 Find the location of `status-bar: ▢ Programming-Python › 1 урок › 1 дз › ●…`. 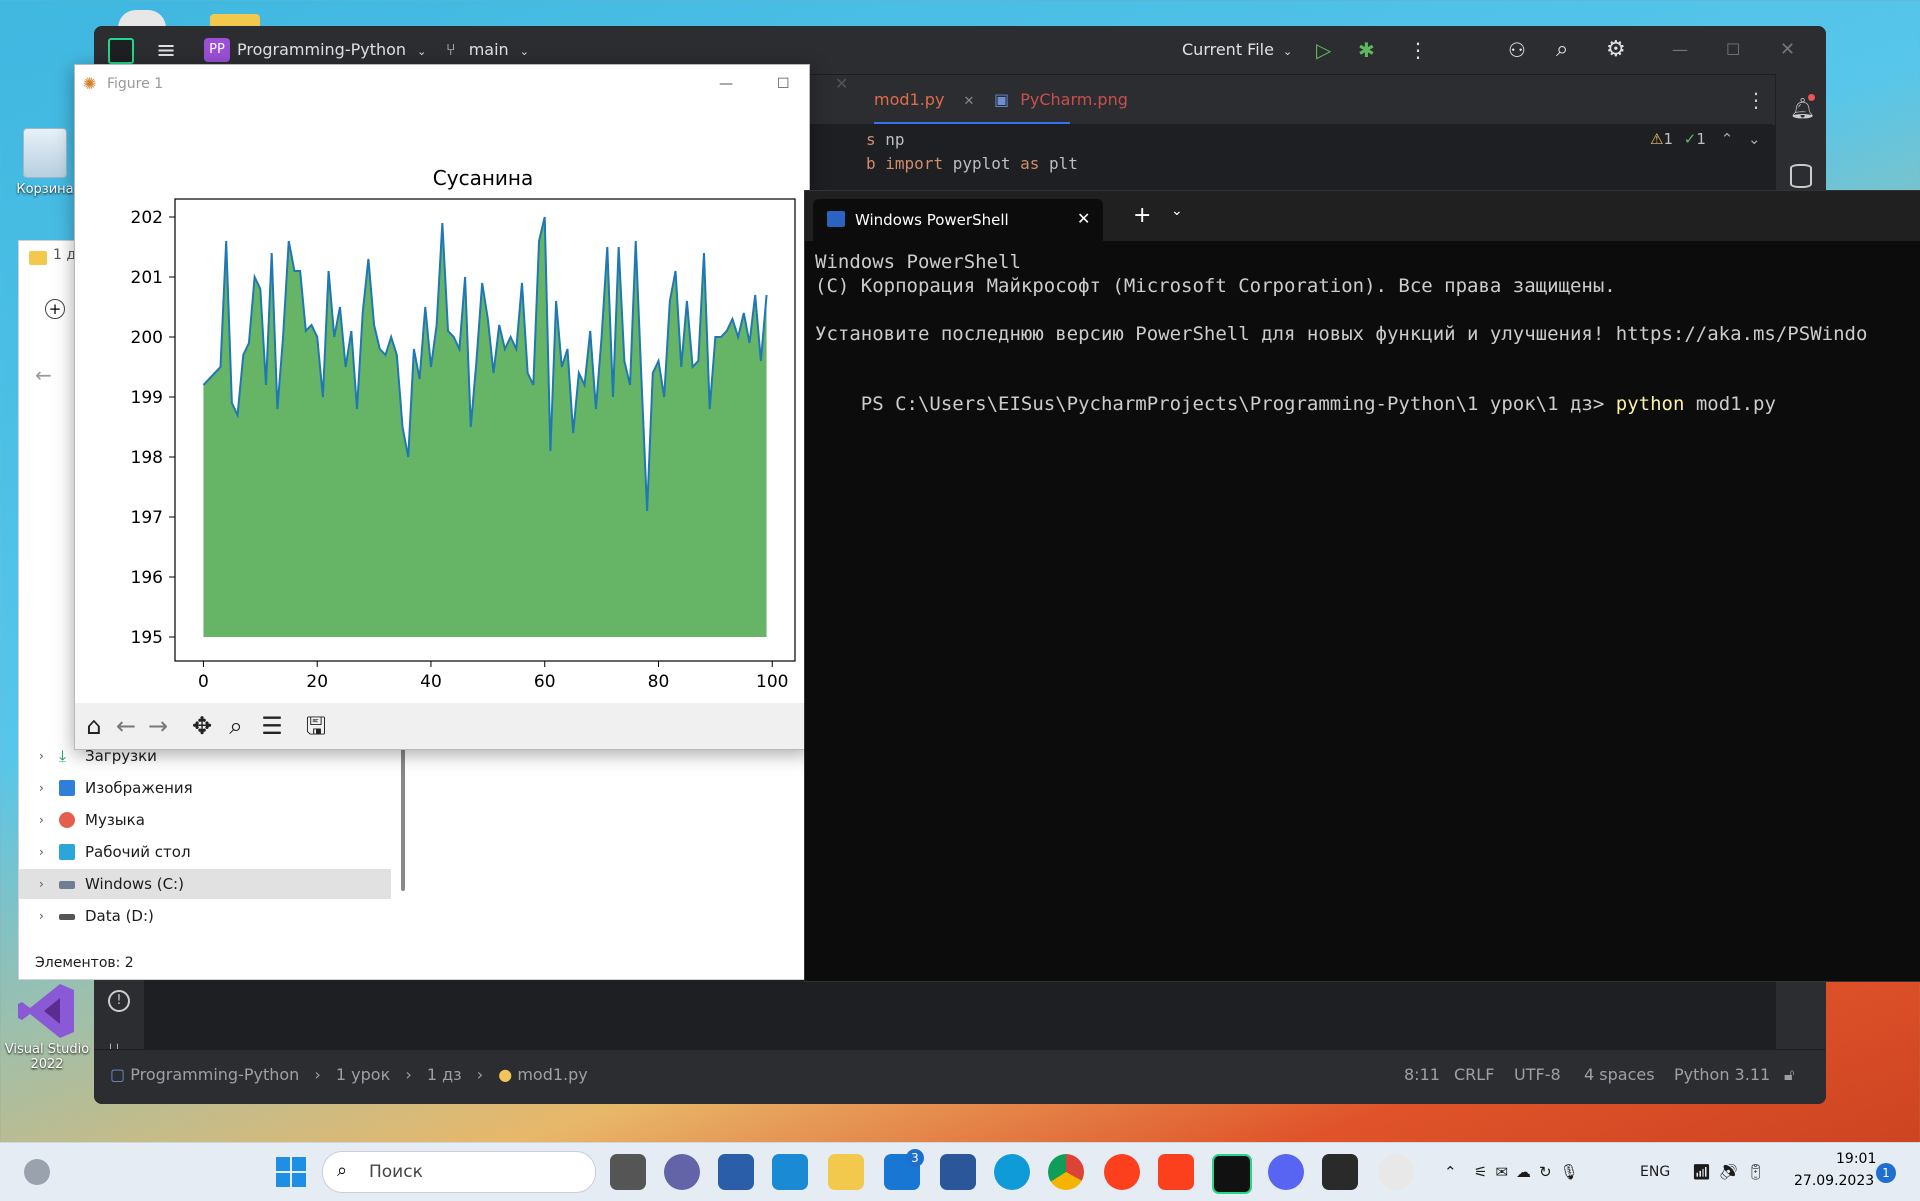

status-bar: ▢ Programming-Python › 1 урок › 1 дз › ●… is located at coordinates (960, 1076).